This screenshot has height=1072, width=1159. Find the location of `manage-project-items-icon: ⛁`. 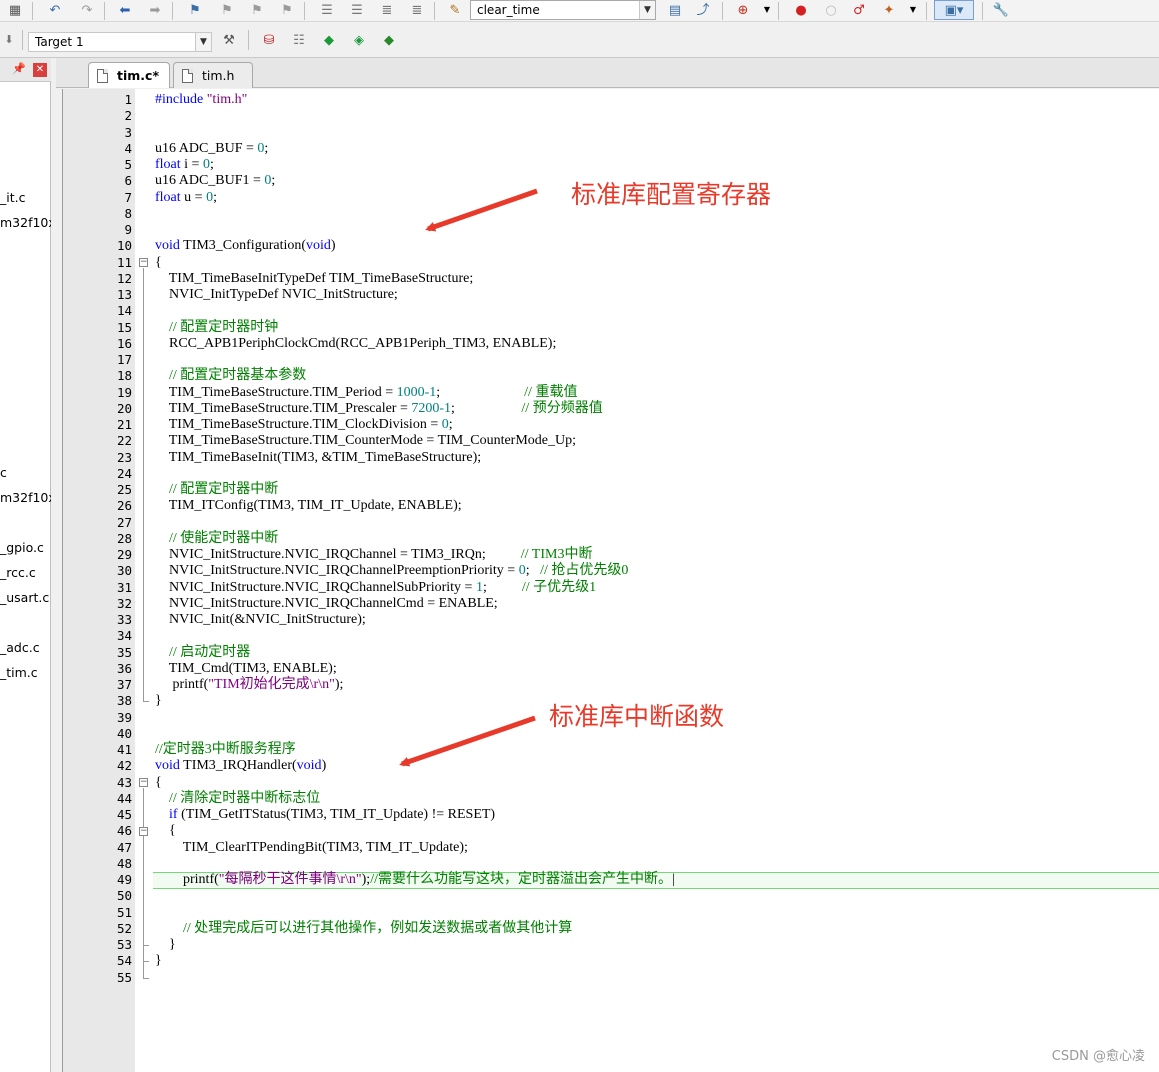

manage-project-items-icon: ⛁ is located at coordinates (269, 40).